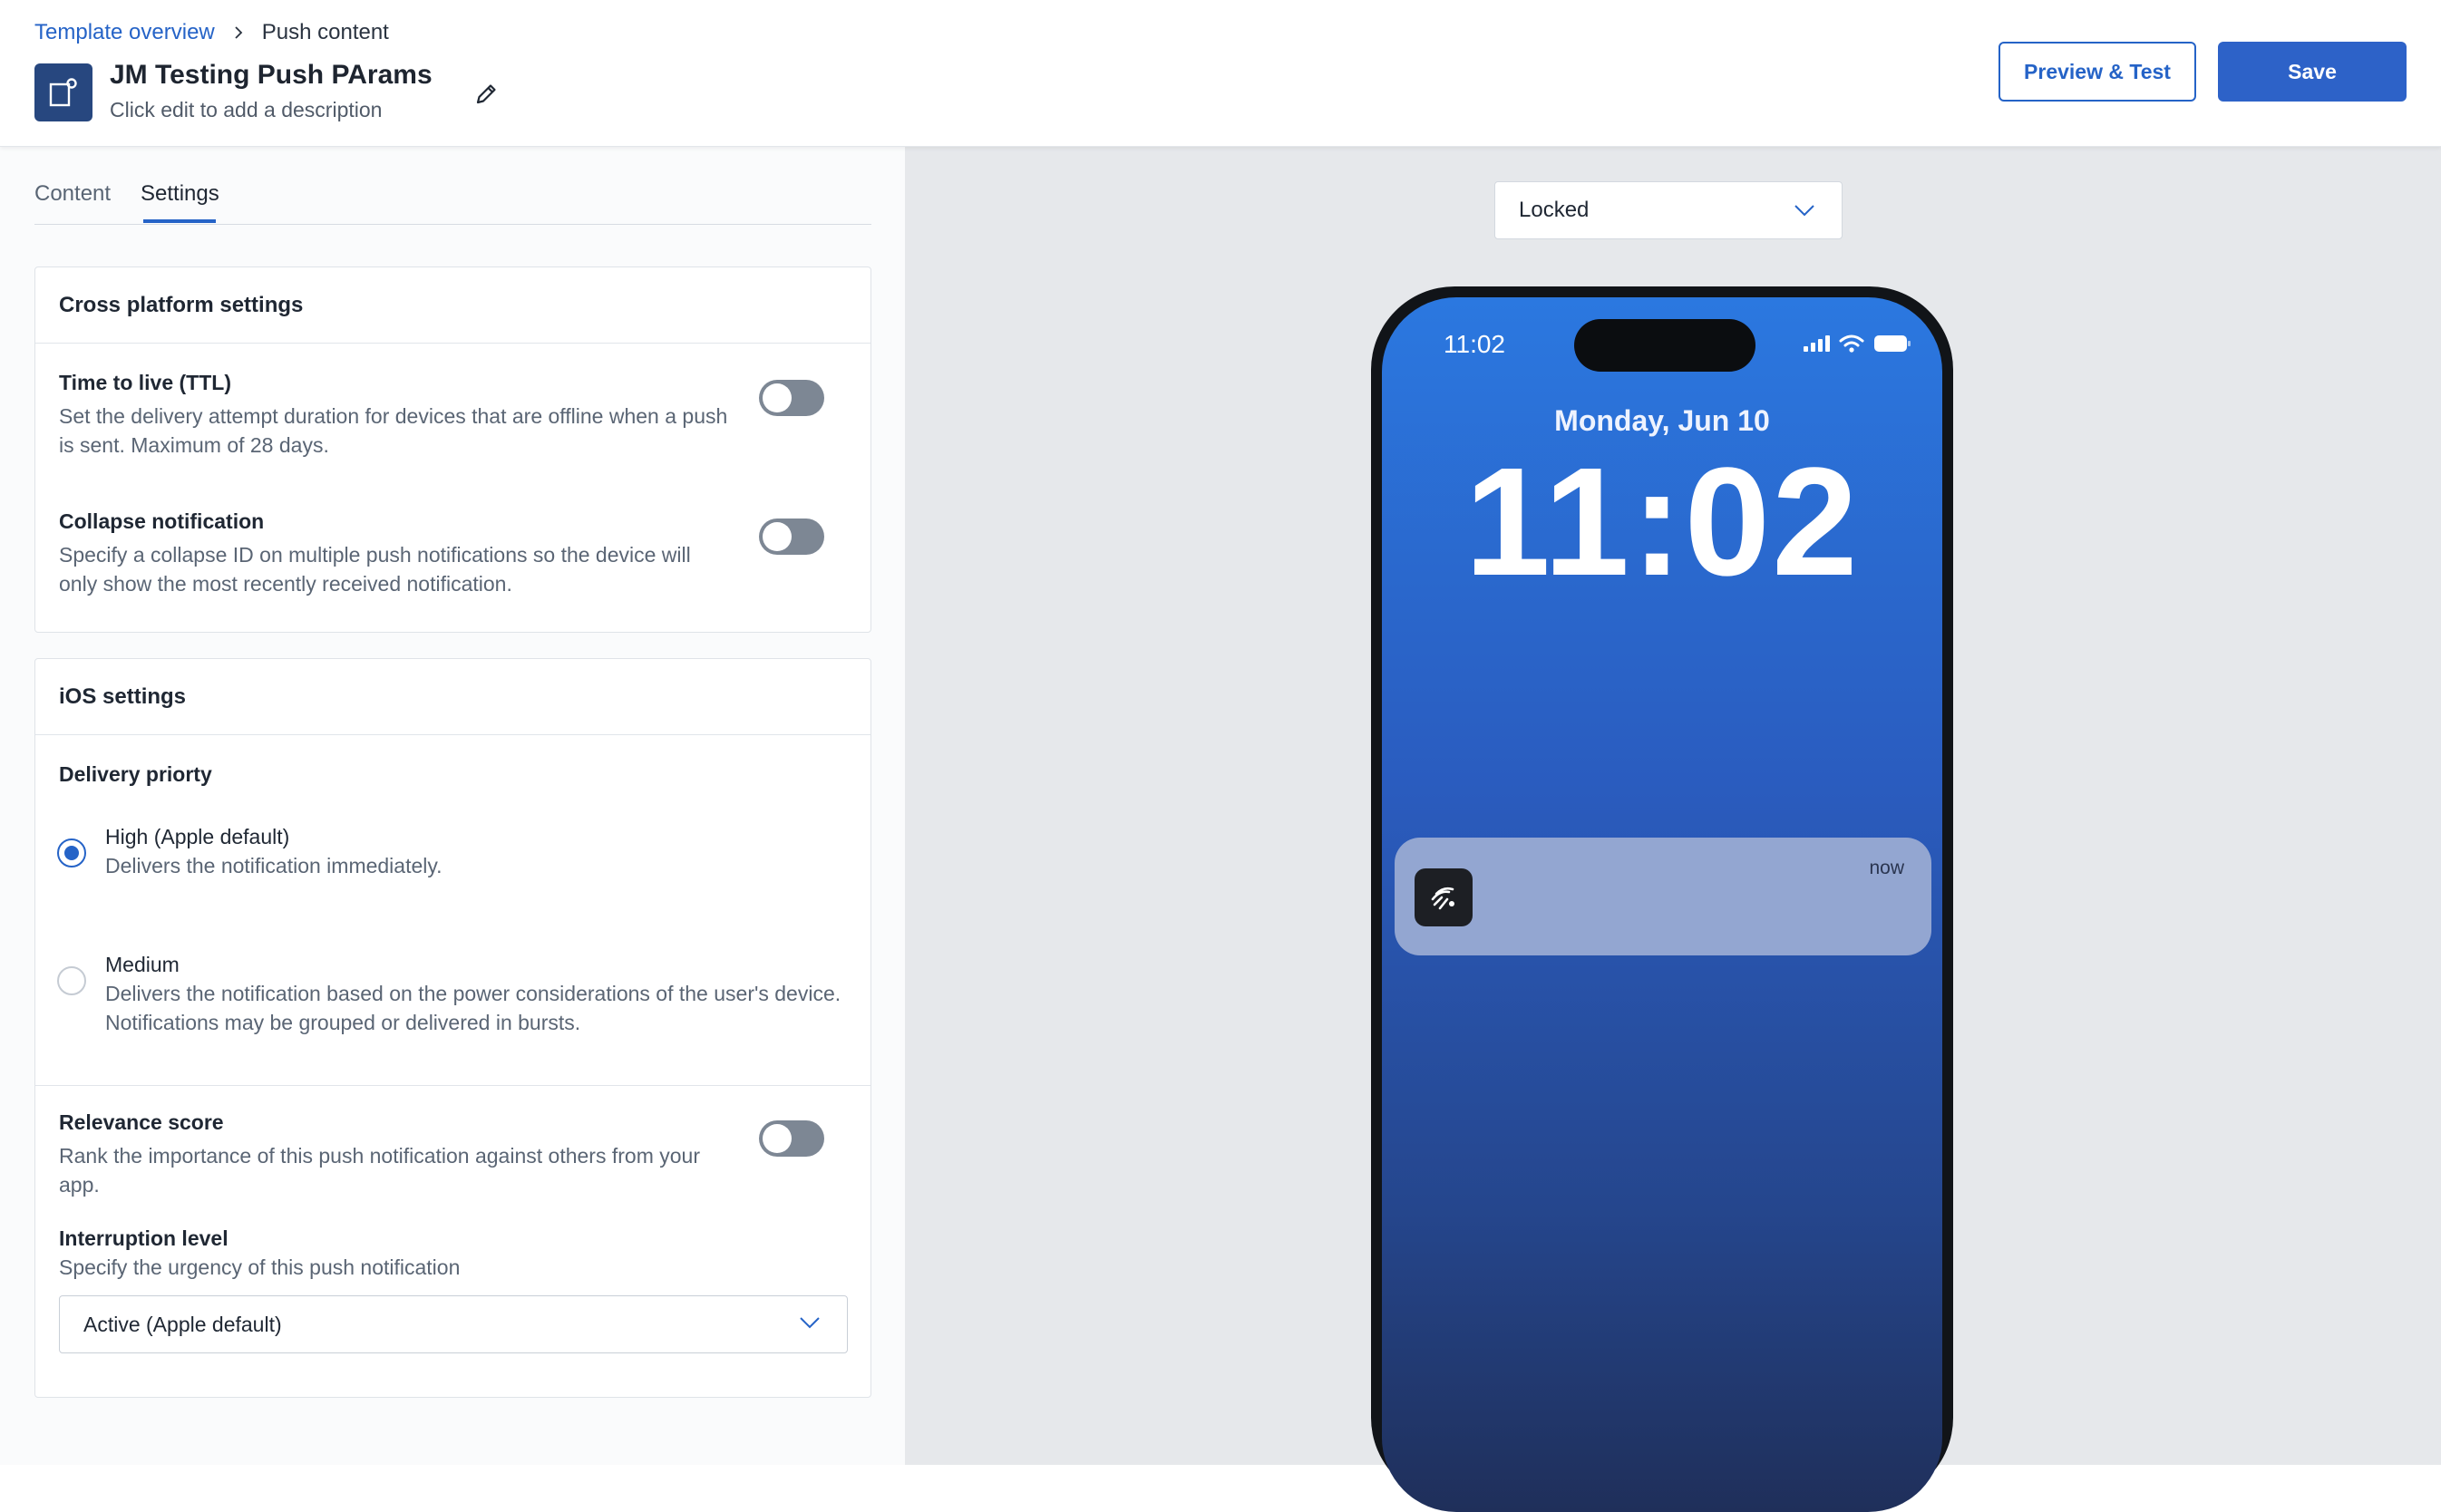  I want to click on push-template-icon, so click(63, 92).